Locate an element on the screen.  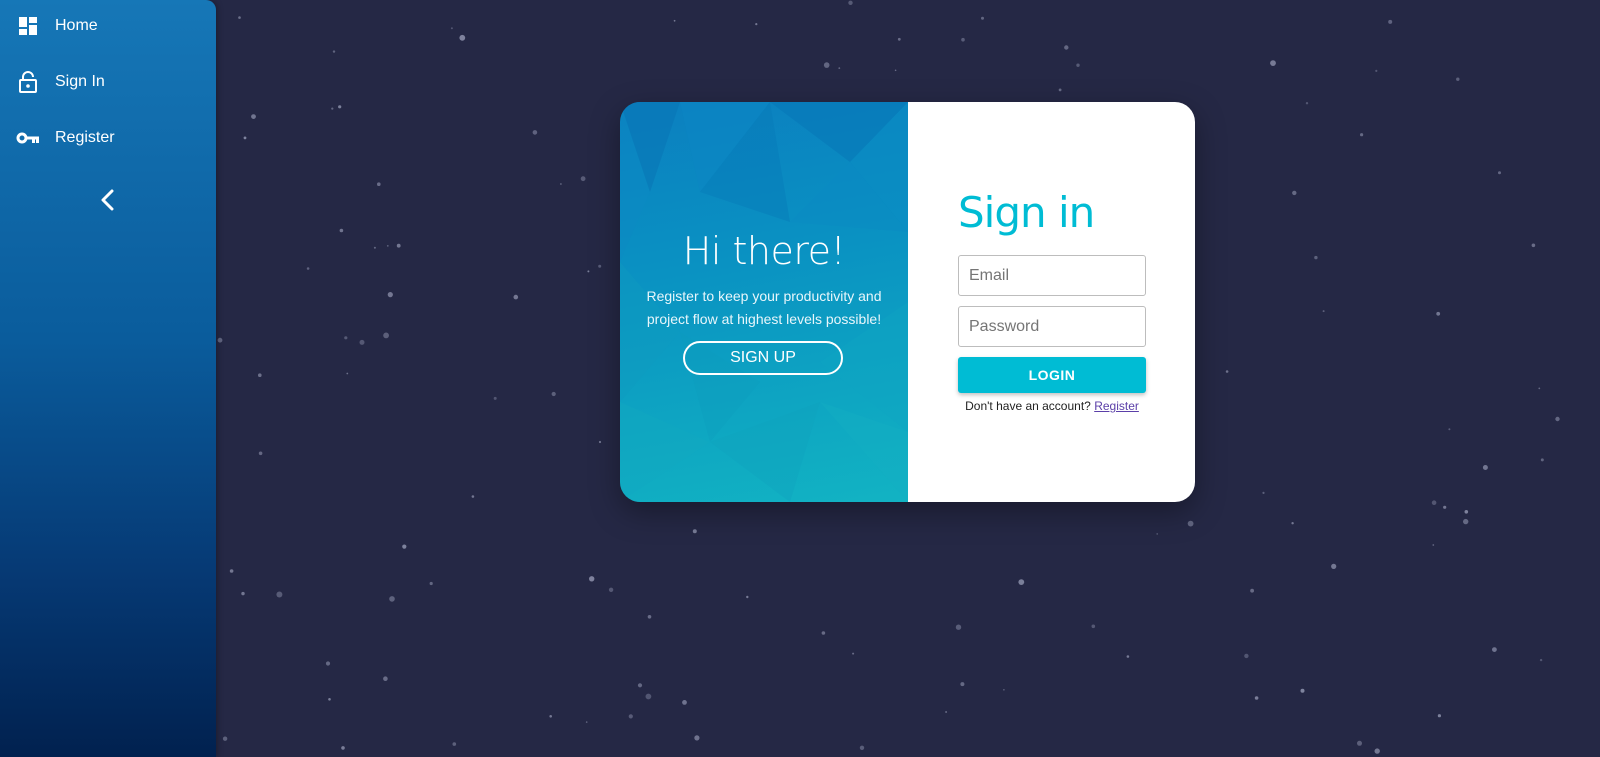
sidebar-item-label: Home is located at coordinates (76, 25).